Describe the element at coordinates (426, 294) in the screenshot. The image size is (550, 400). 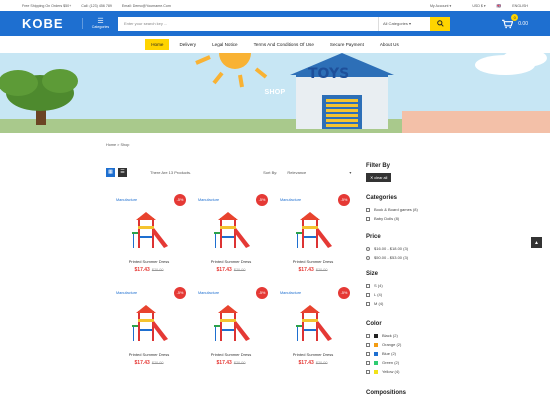
I see `filter-option: L (4)` at that location.